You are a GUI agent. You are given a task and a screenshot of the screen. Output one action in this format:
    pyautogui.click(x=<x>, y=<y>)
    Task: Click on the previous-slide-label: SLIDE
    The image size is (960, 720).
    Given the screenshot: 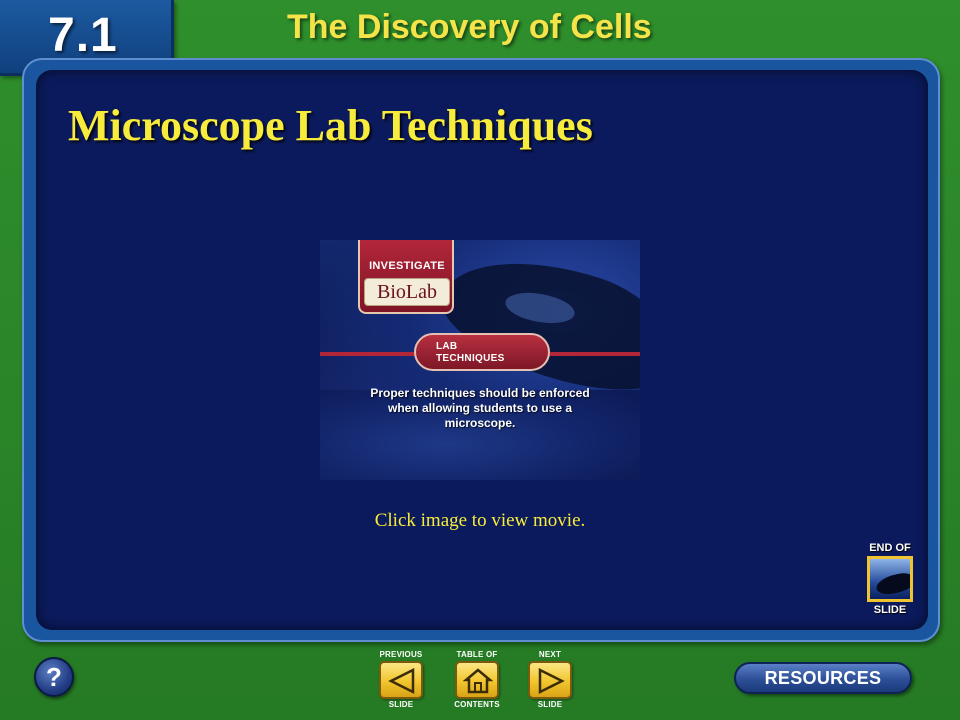 What is the action you would take?
    pyautogui.click(x=401, y=704)
    